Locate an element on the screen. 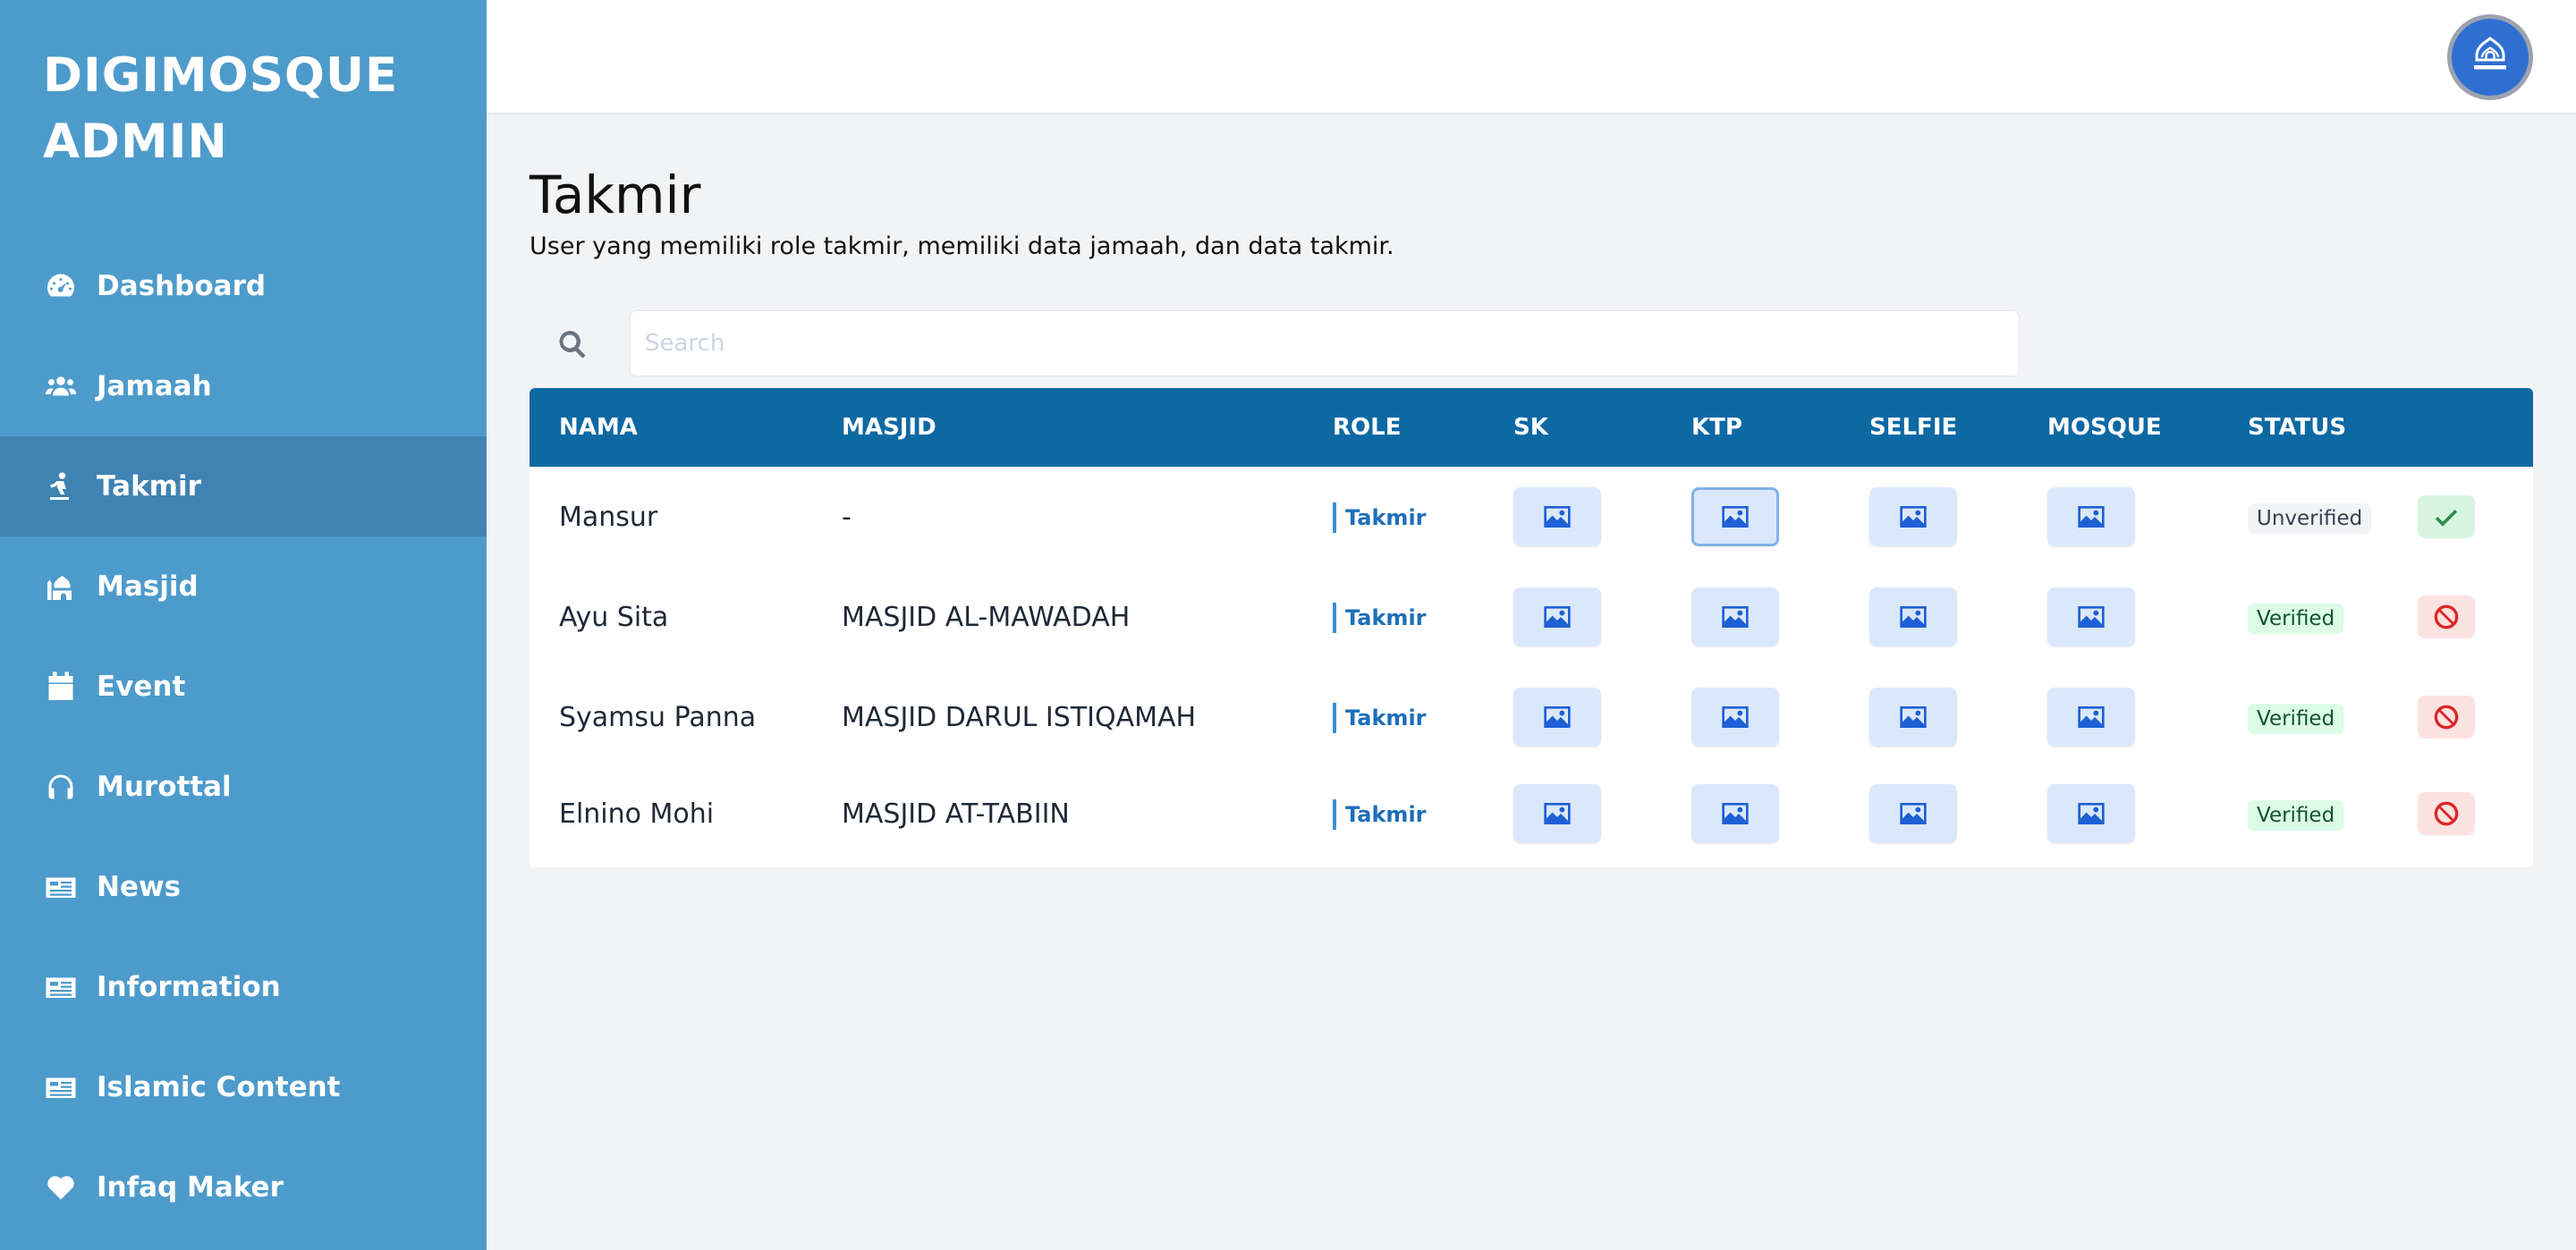  digimosque-logo-icon is located at coordinates (2490, 53).